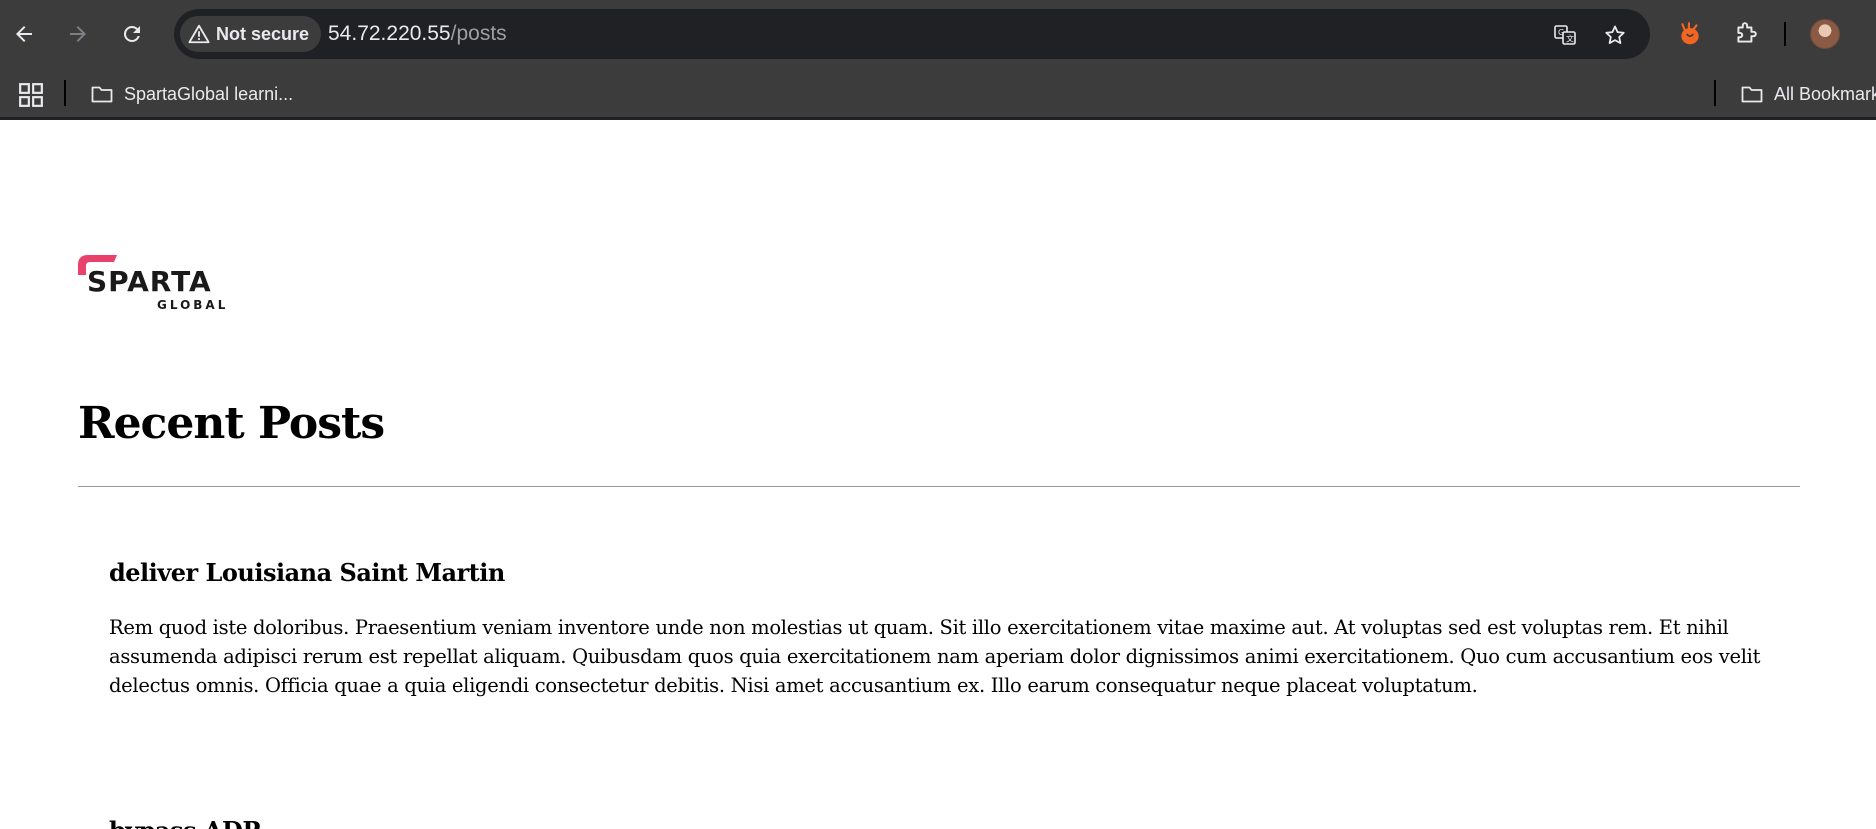 This screenshot has width=1876, height=829. Describe the element at coordinates (1825, 93) in the screenshot. I see `all-bookmarks-label: All Bookmarks` at that location.